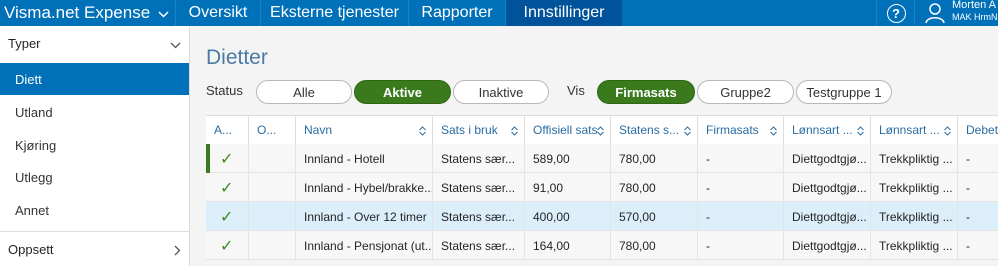  I want to click on pill-label: Gruppe2, so click(745, 92).